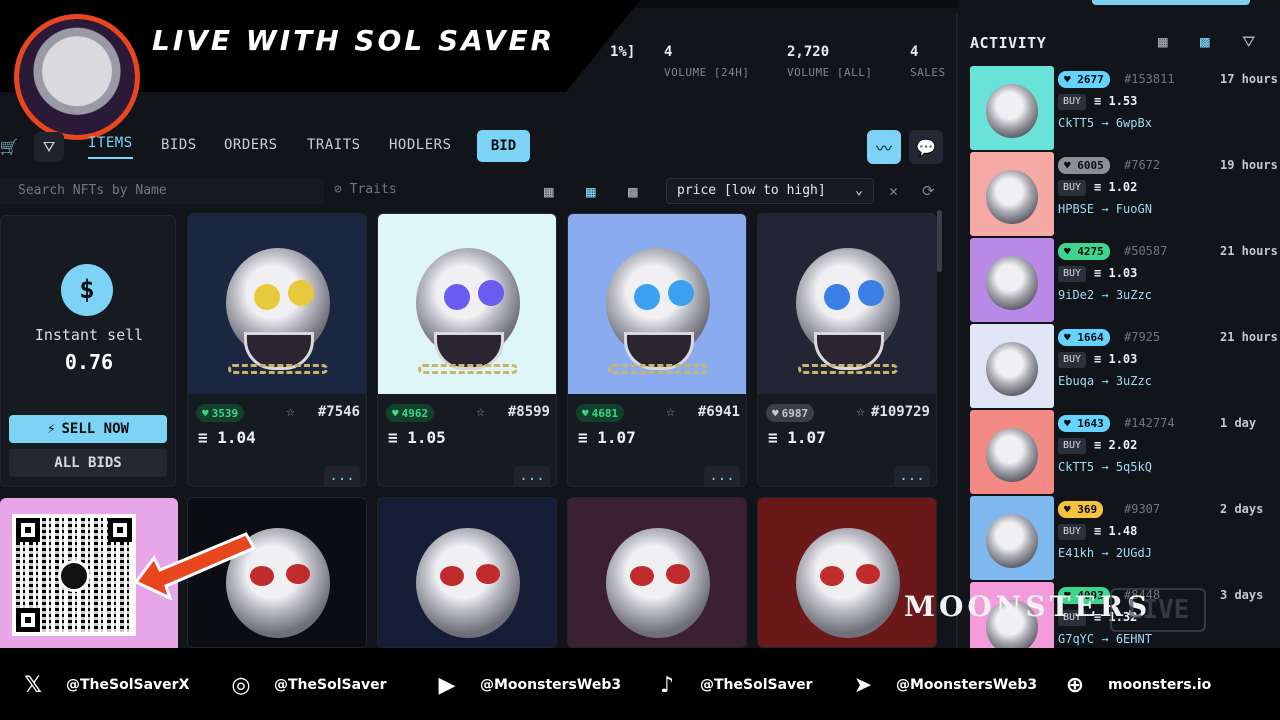 The height and width of the screenshot is (720, 1280). What do you see at coordinates (334, 145) in the screenshot?
I see `tab-traits: TRAITS` at bounding box center [334, 145].